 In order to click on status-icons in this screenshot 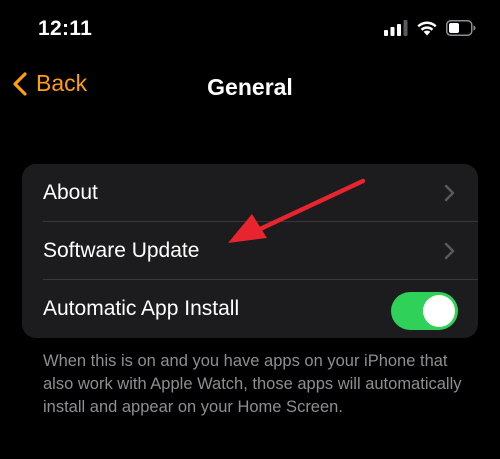, I will do `click(430, 28)`.